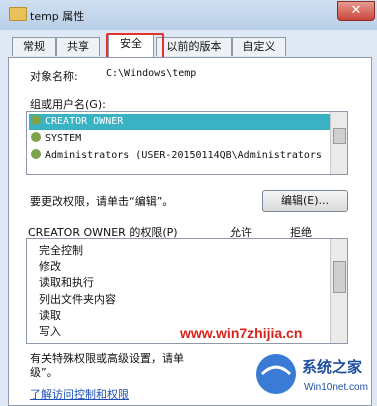  I want to click on win10net-logo: 系统之家 Win10net.com, so click(312, 374).